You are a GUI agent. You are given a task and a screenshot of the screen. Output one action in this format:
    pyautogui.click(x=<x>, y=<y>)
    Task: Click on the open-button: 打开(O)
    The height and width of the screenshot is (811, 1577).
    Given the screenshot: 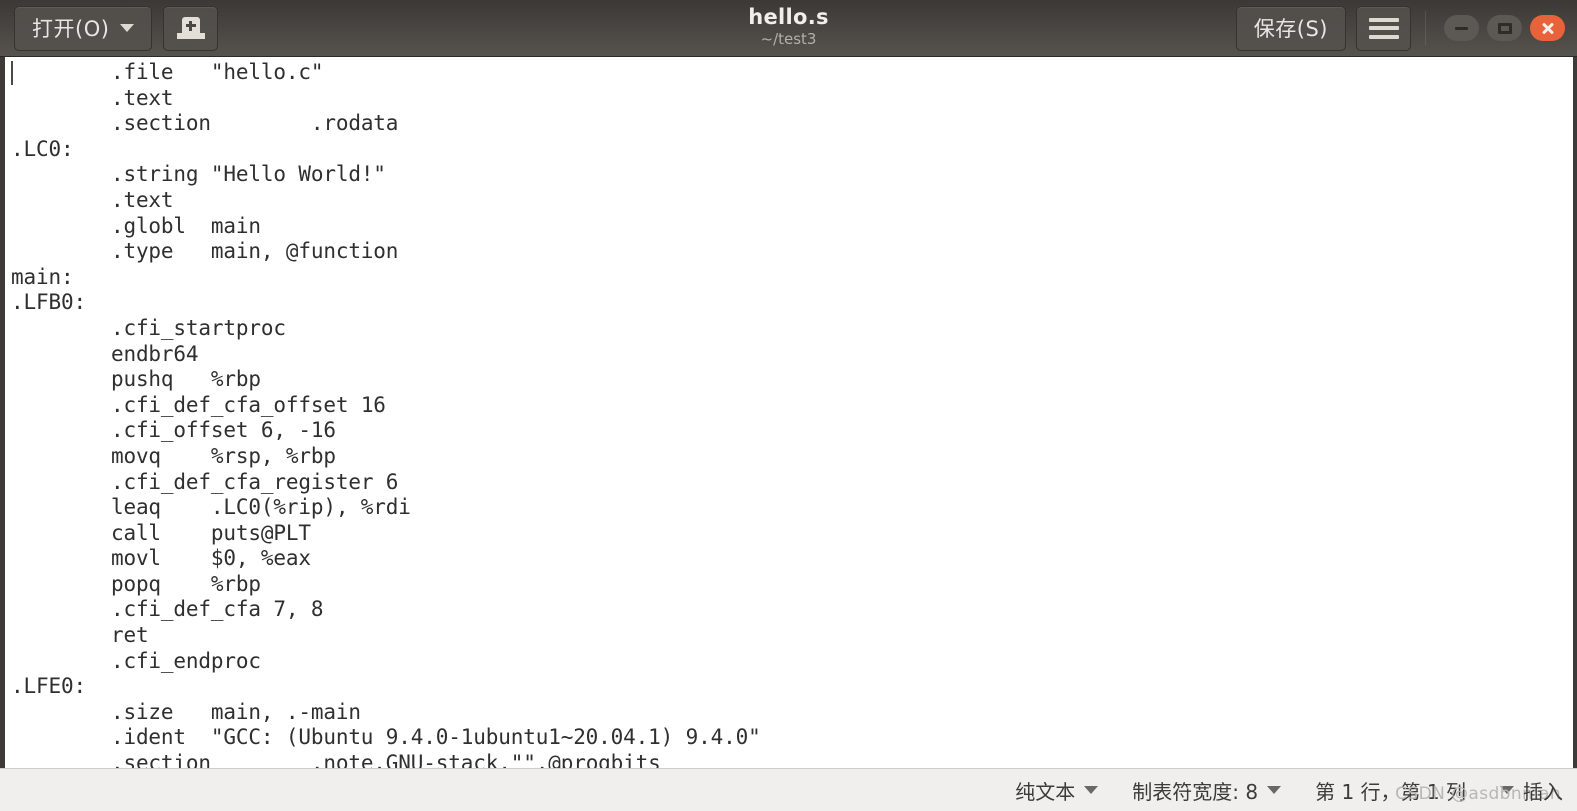 What is the action you would take?
    pyautogui.click(x=83, y=28)
    